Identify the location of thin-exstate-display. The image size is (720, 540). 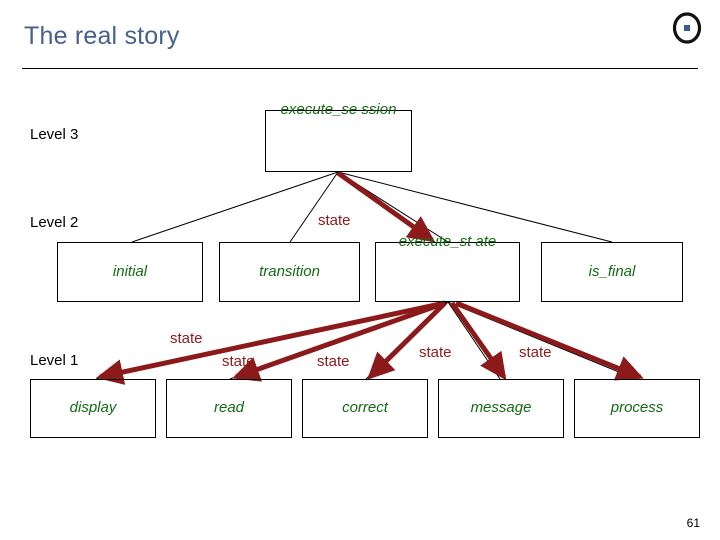
(272, 340).